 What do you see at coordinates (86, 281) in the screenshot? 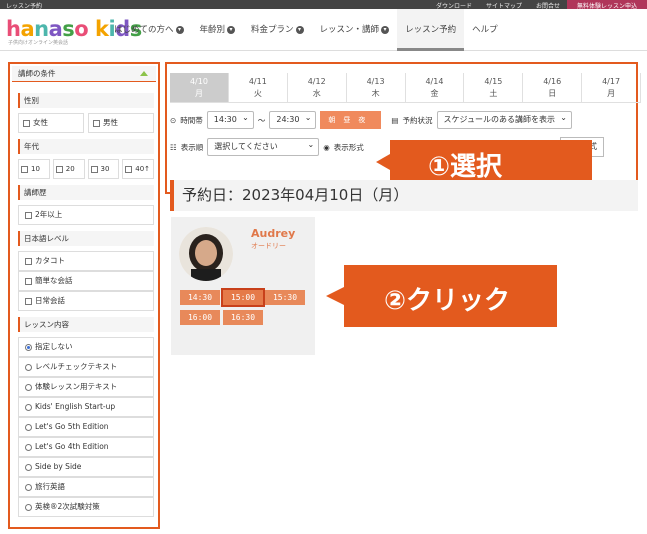
I see `japanese-simple-checkbox: 簡単な会話` at bounding box center [86, 281].